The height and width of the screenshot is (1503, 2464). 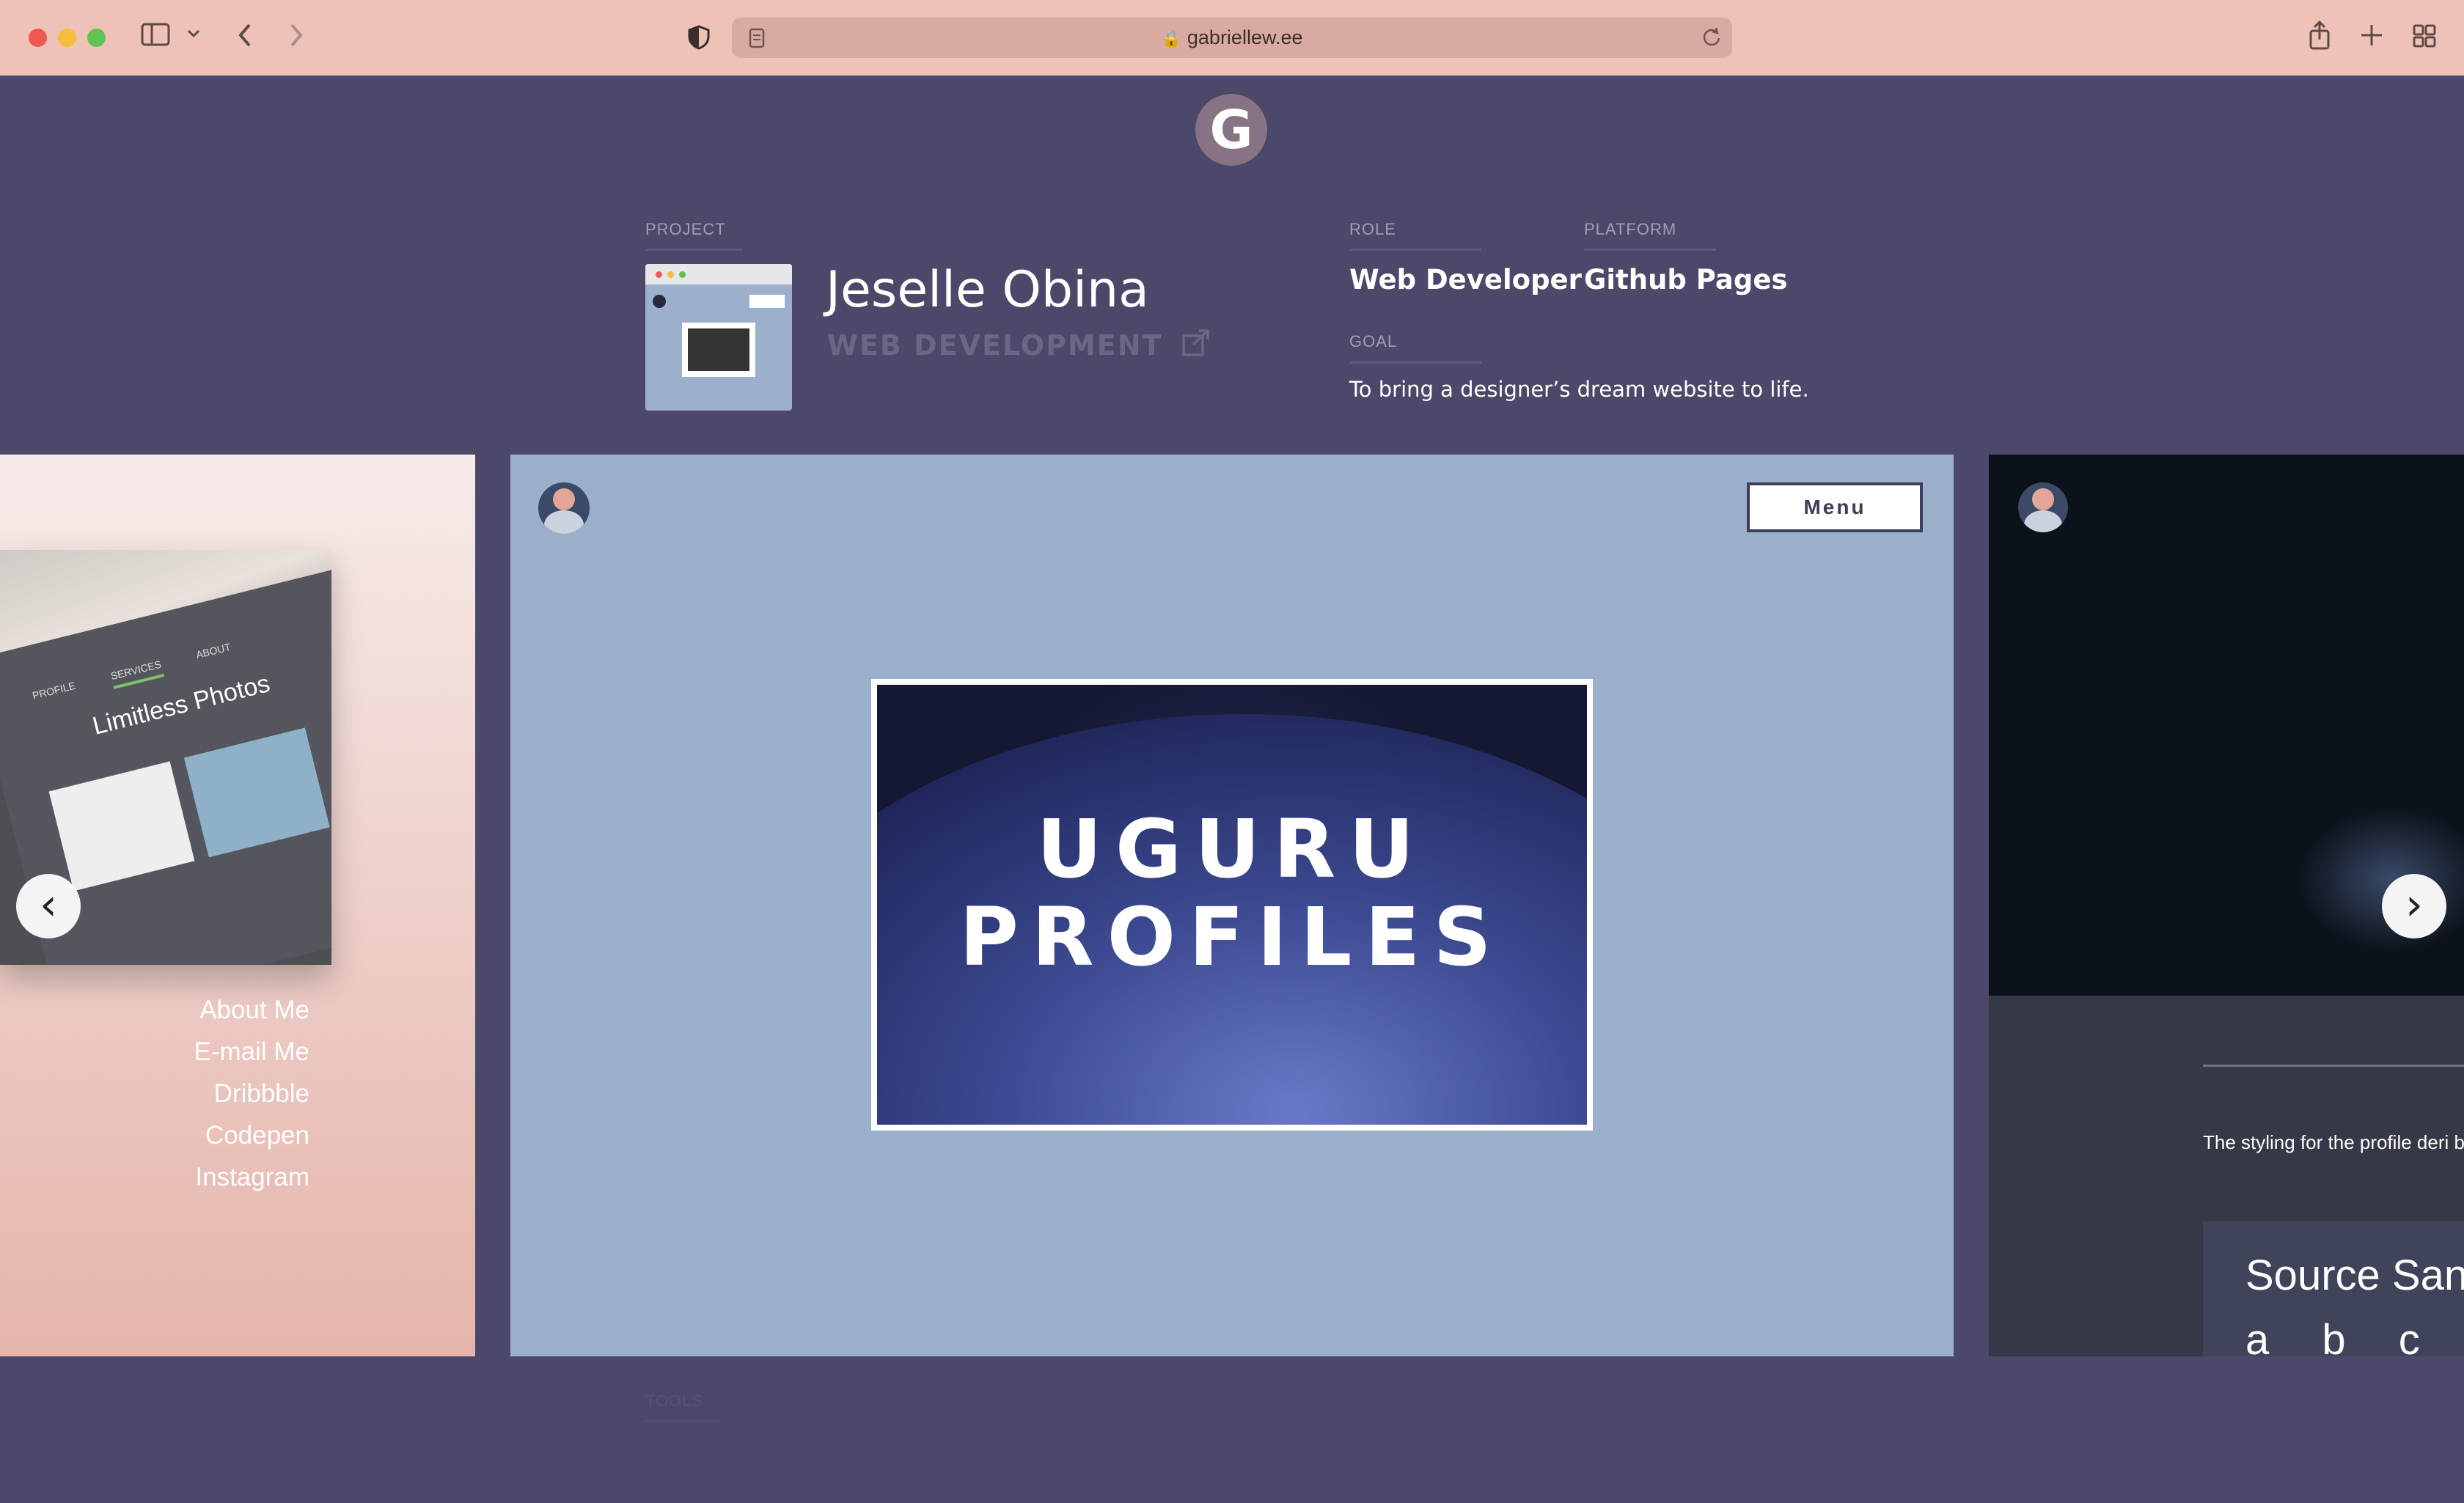 I want to click on thumb-menu, so click(x=767, y=302).